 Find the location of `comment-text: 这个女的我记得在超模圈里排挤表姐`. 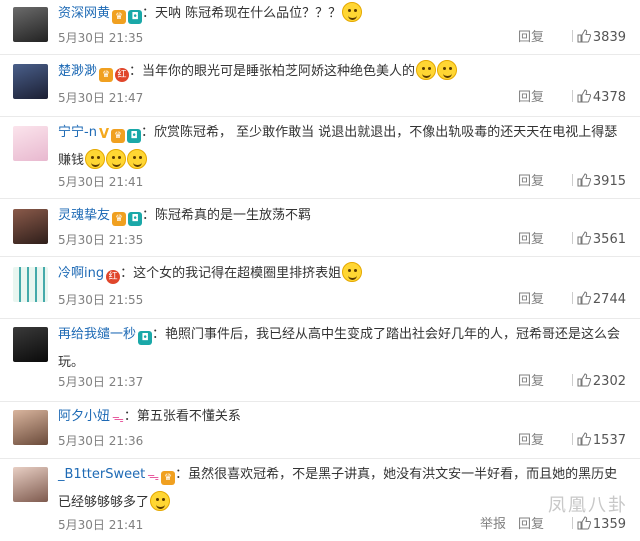

comment-text: 这个女的我记得在超模圈里排挤表姐 is located at coordinates (237, 273).